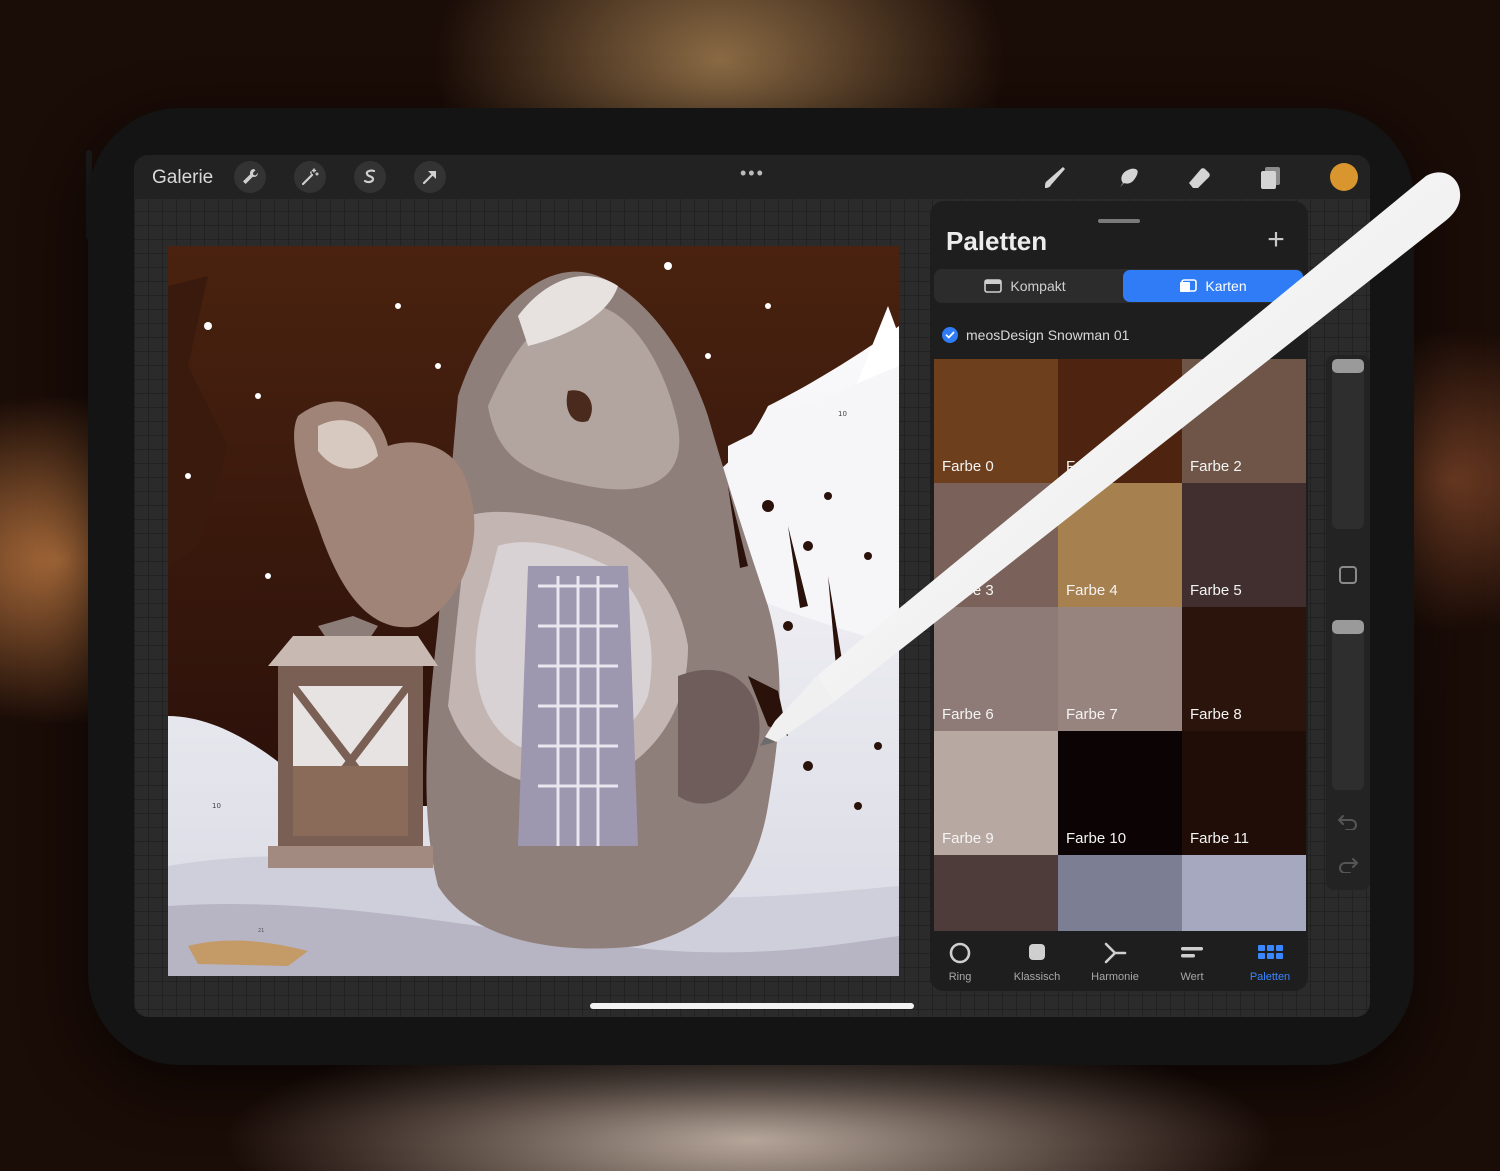  I want to click on view-cards-label: Karten, so click(1226, 286).